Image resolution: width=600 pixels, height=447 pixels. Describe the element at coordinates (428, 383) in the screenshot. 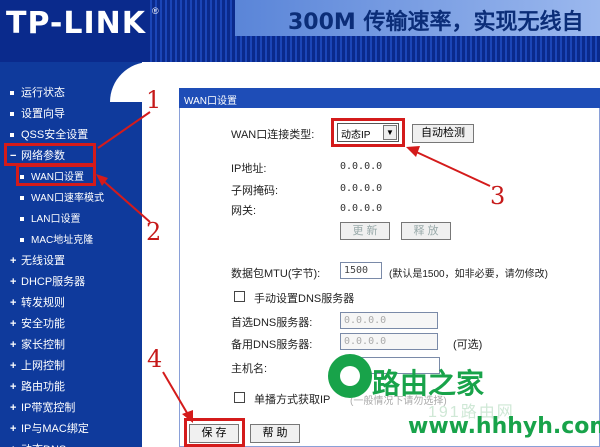

I see `watermark-brand: 路由之家` at that location.